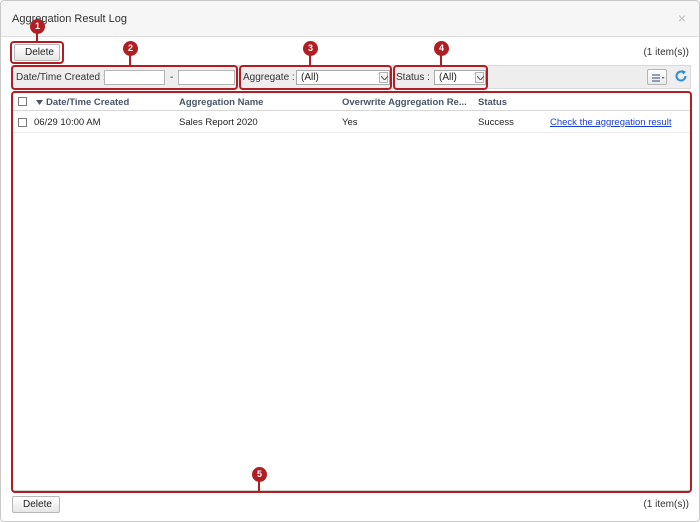  I want to click on list-menu-icon, so click(658, 78).